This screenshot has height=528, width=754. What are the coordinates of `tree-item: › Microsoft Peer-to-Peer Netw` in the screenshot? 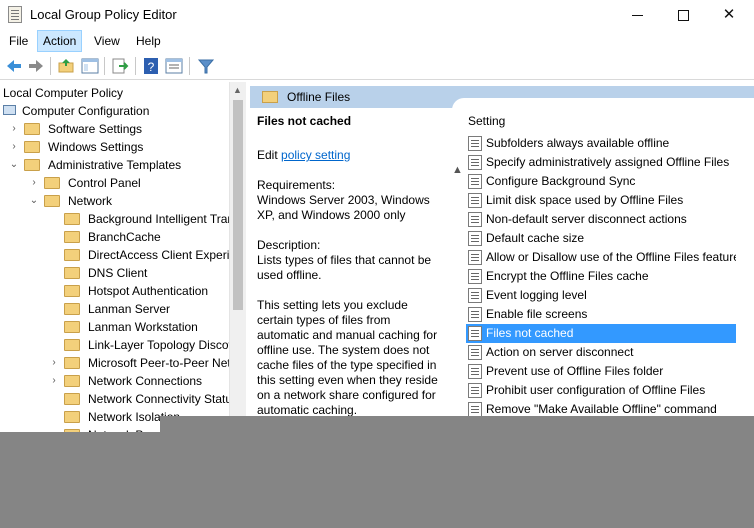 It's located at (119, 363).